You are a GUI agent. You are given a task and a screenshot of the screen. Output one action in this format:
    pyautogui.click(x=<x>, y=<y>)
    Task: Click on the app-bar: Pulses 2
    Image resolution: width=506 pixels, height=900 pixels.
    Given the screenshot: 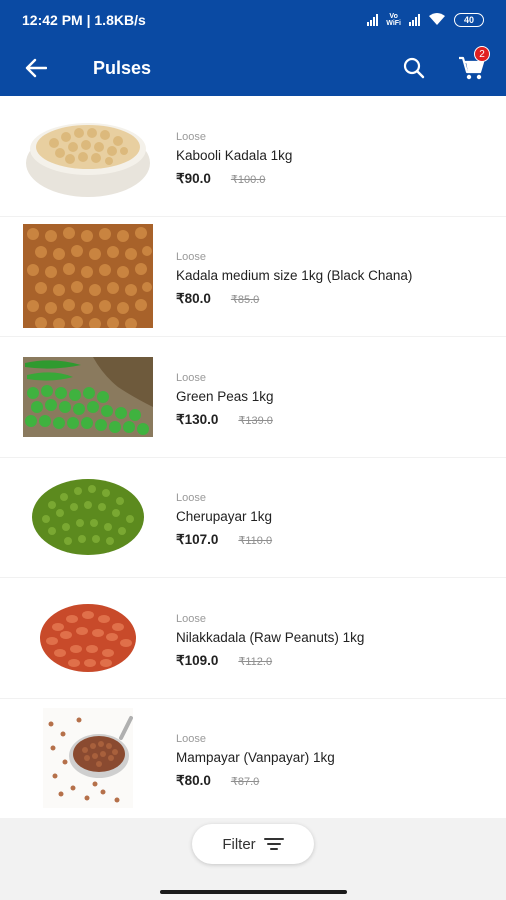 What is the action you would take?
    pyautogui.click(x=253, y=68)
    